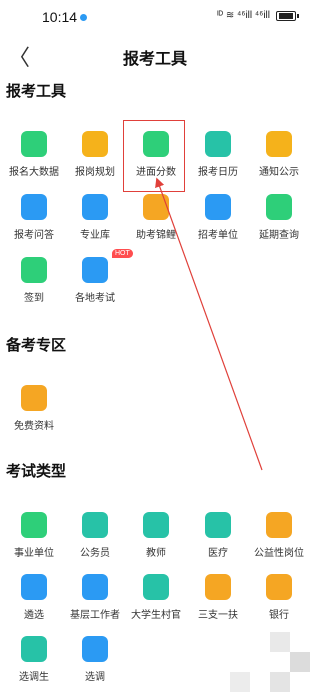 The width and height of the screenshot is (320, 692). Describe the element at coordinates (209, 324) in the screenshot. I see `annotation-arrow` at that location.